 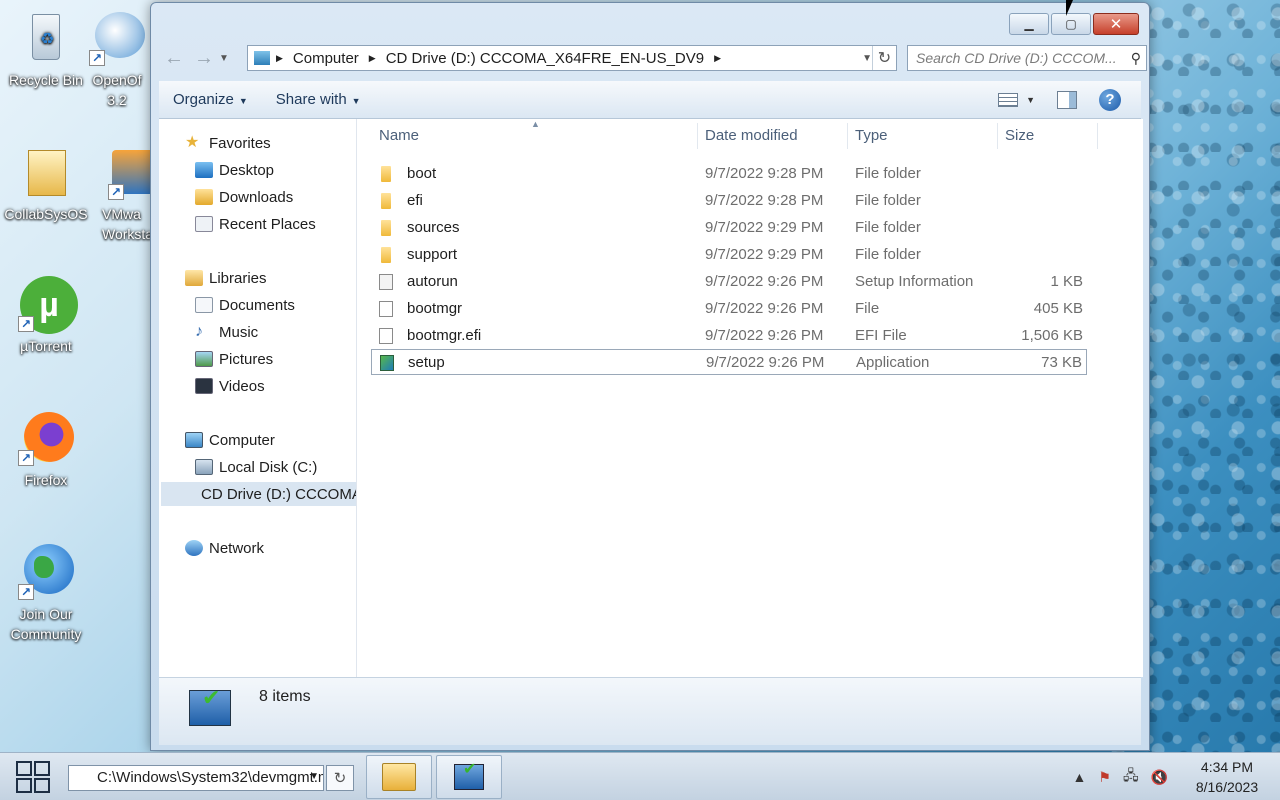 I want to click on change-view-button: ▼, so click(x=1016, y=99).